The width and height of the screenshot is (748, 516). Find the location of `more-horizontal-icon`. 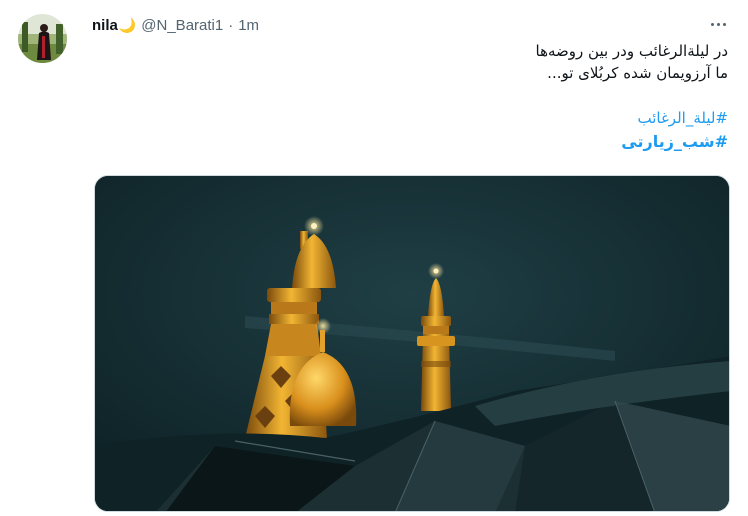

more-horizontal-icon is located at coordinates (718, 24).